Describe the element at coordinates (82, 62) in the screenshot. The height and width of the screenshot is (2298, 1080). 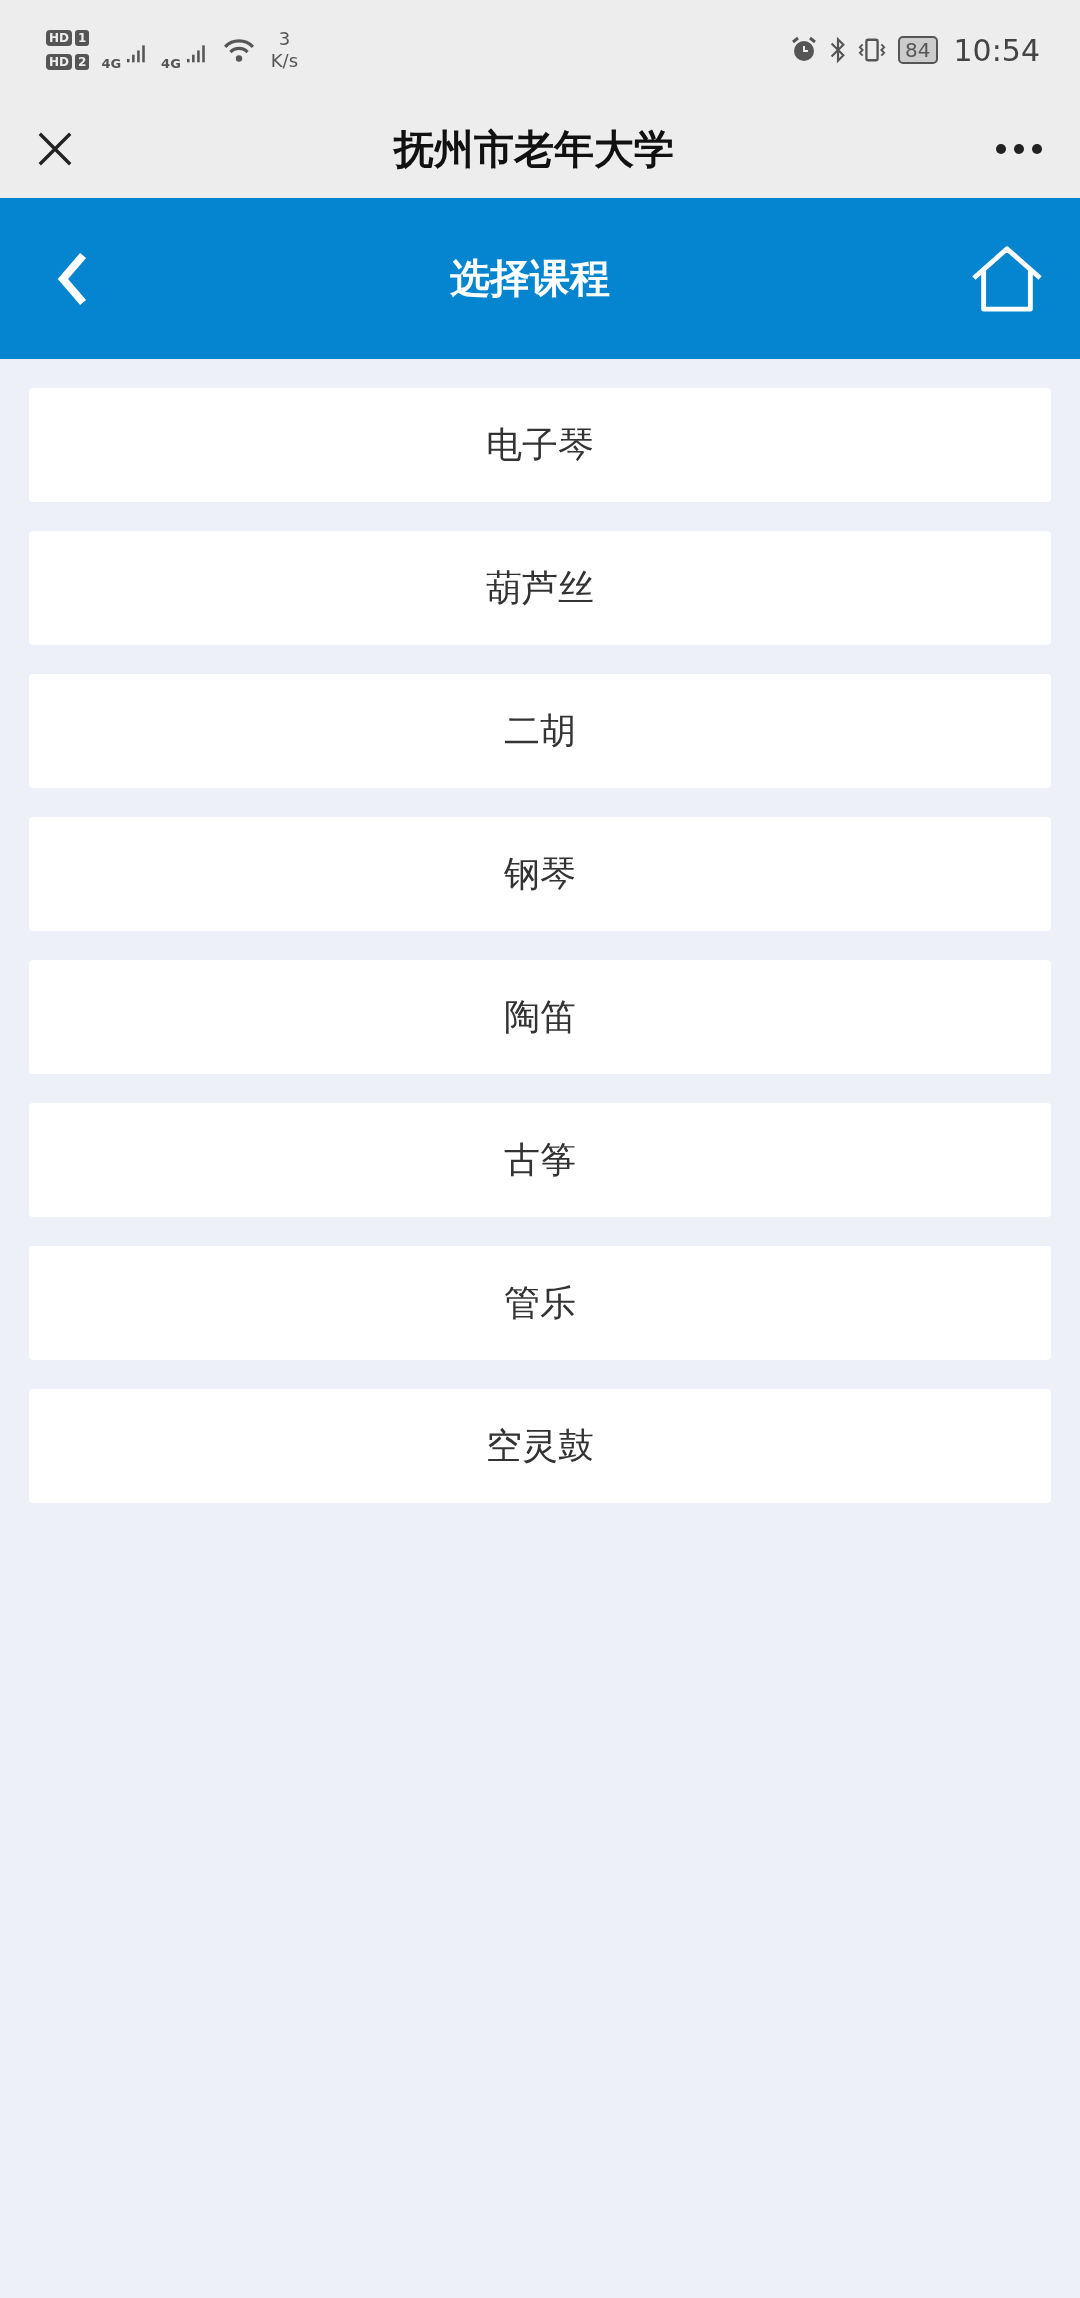
I see `sim-slot-badge: 2` at that location.